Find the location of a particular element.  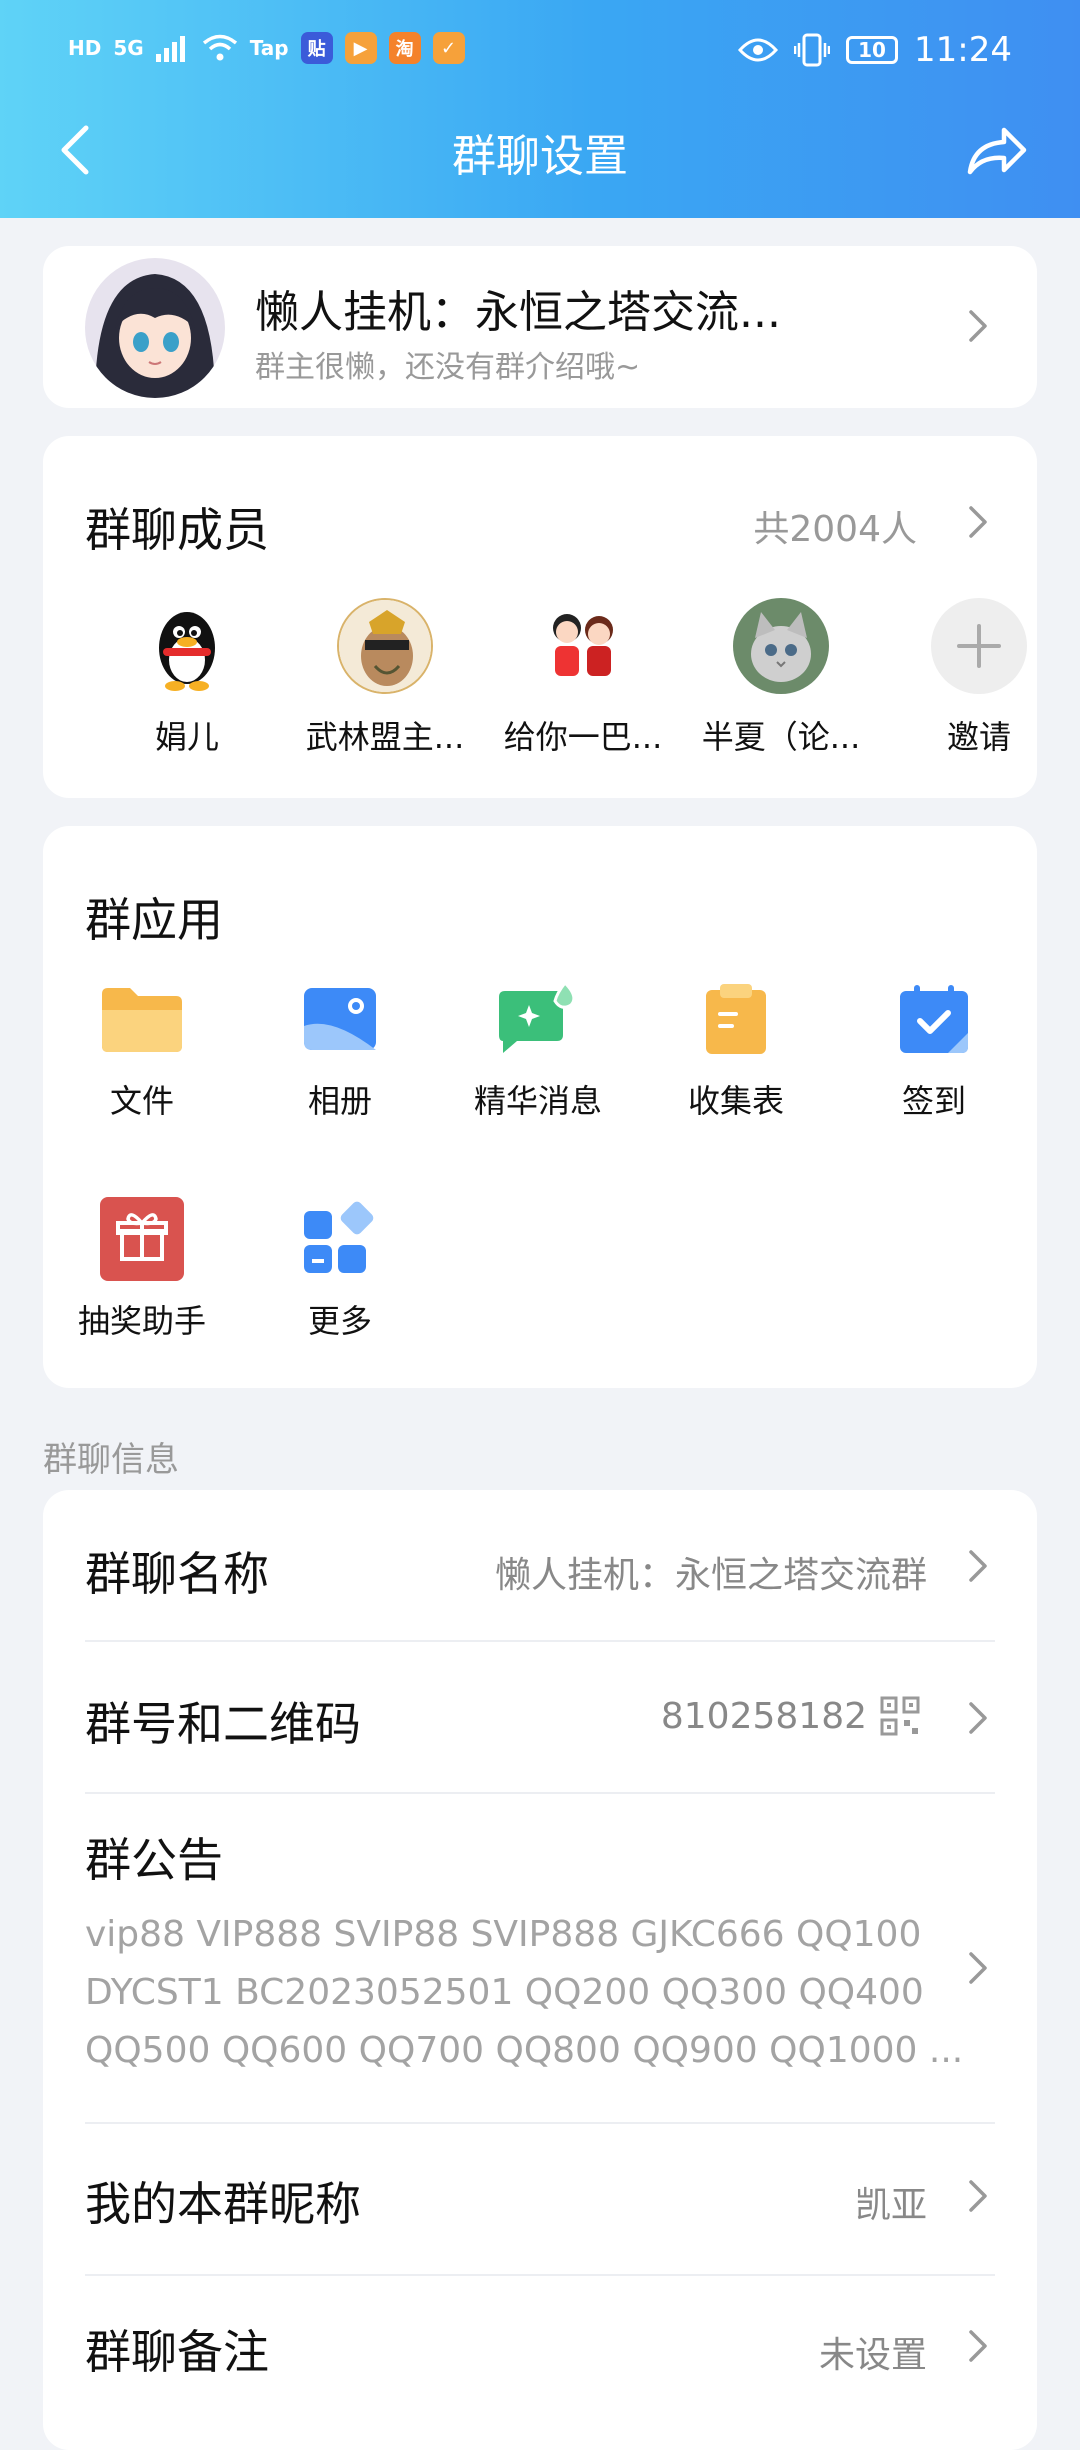

group-name-value: 懒人挂机：永恒之塔交流群 is located at coordinates (710, 1575).